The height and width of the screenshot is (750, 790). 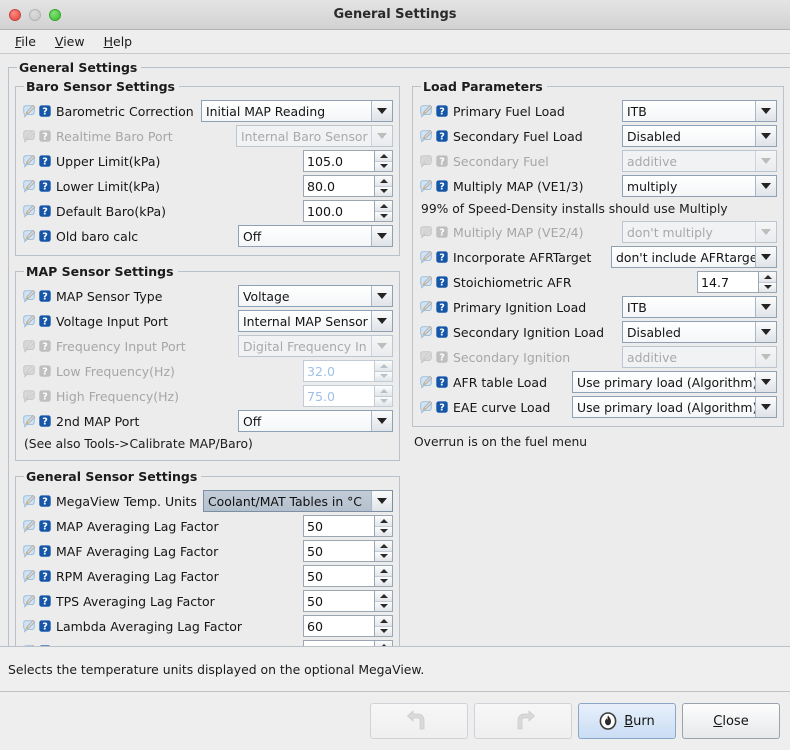 I want to click on combo-primary-fuel-load: ITB, so click(x=699, y=111).